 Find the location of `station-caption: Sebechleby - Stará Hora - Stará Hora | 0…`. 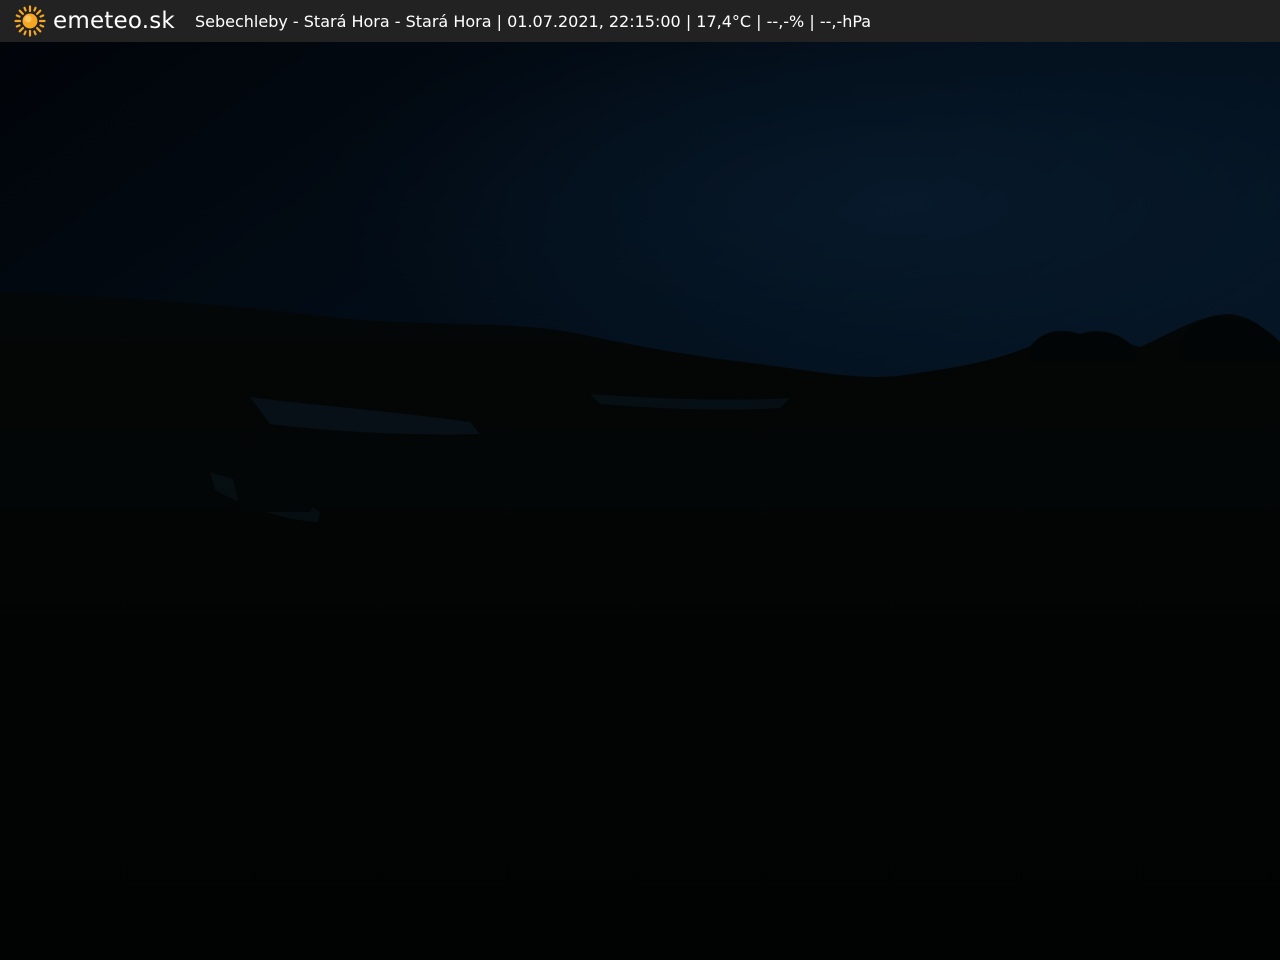

station-caption: Sebechleby - Stará Hora - Stará Hora | 0… is located at coordinates (533, 21).